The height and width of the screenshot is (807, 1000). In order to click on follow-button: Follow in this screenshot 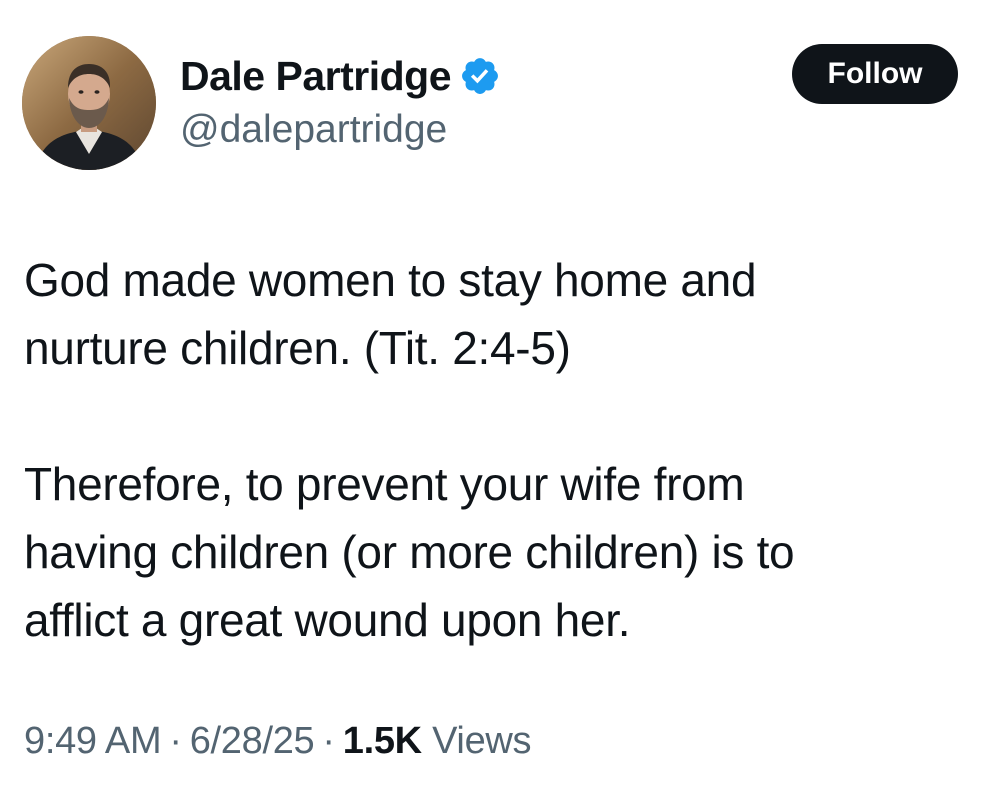, I will do `click(875, 74)`.